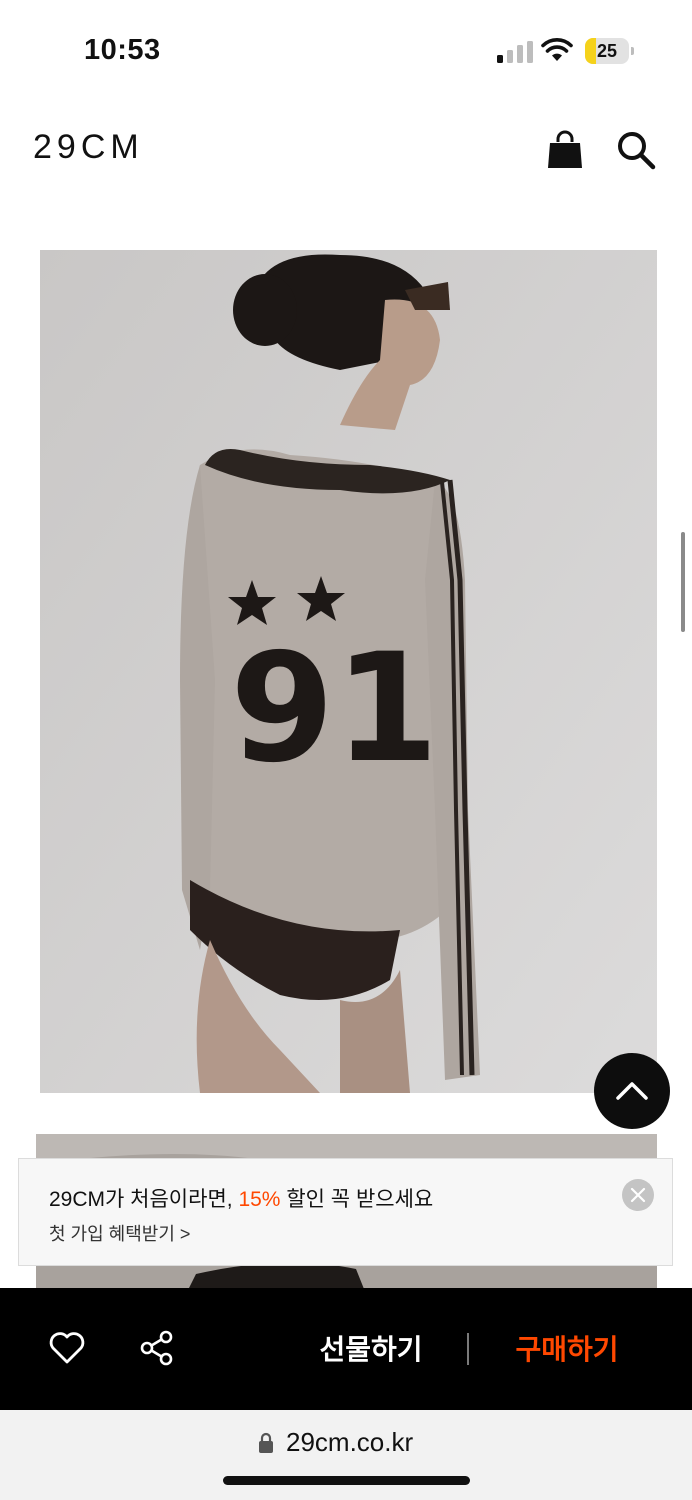 The height and width of the screenshot is (1500, 692). I want to click on heart-icon, so click(67, 1348).